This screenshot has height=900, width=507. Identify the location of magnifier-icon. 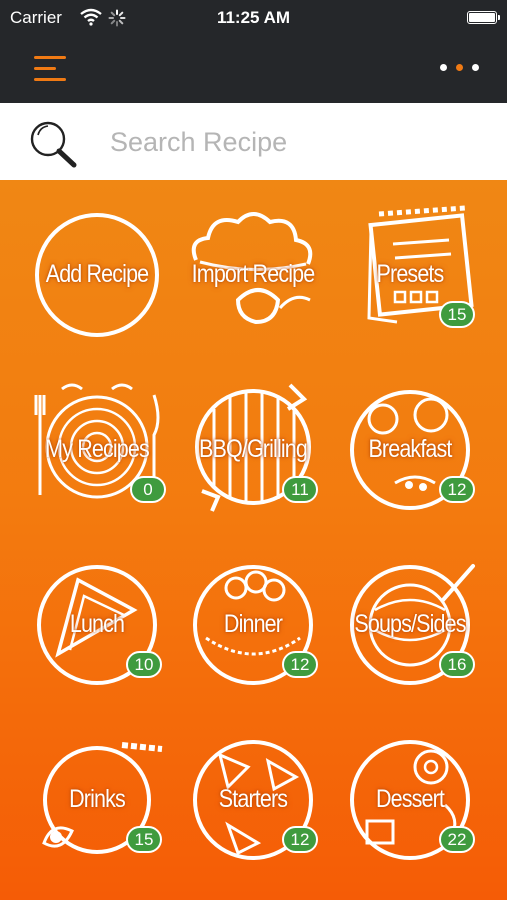
(54, 145).